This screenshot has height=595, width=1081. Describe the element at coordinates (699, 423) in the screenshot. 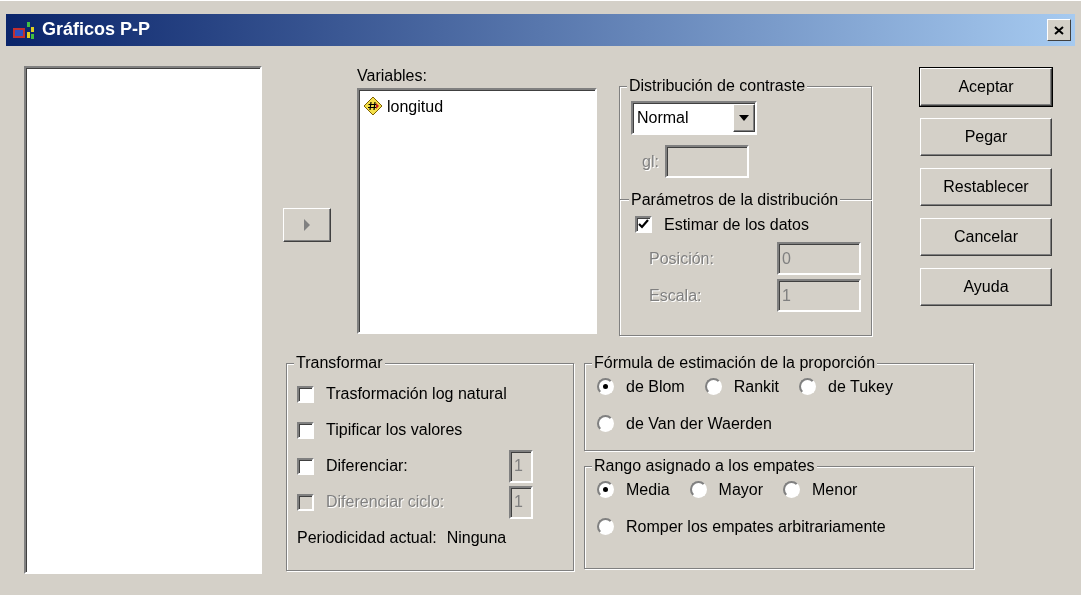

I see `radio-label: de Van der Waerden` at that location.